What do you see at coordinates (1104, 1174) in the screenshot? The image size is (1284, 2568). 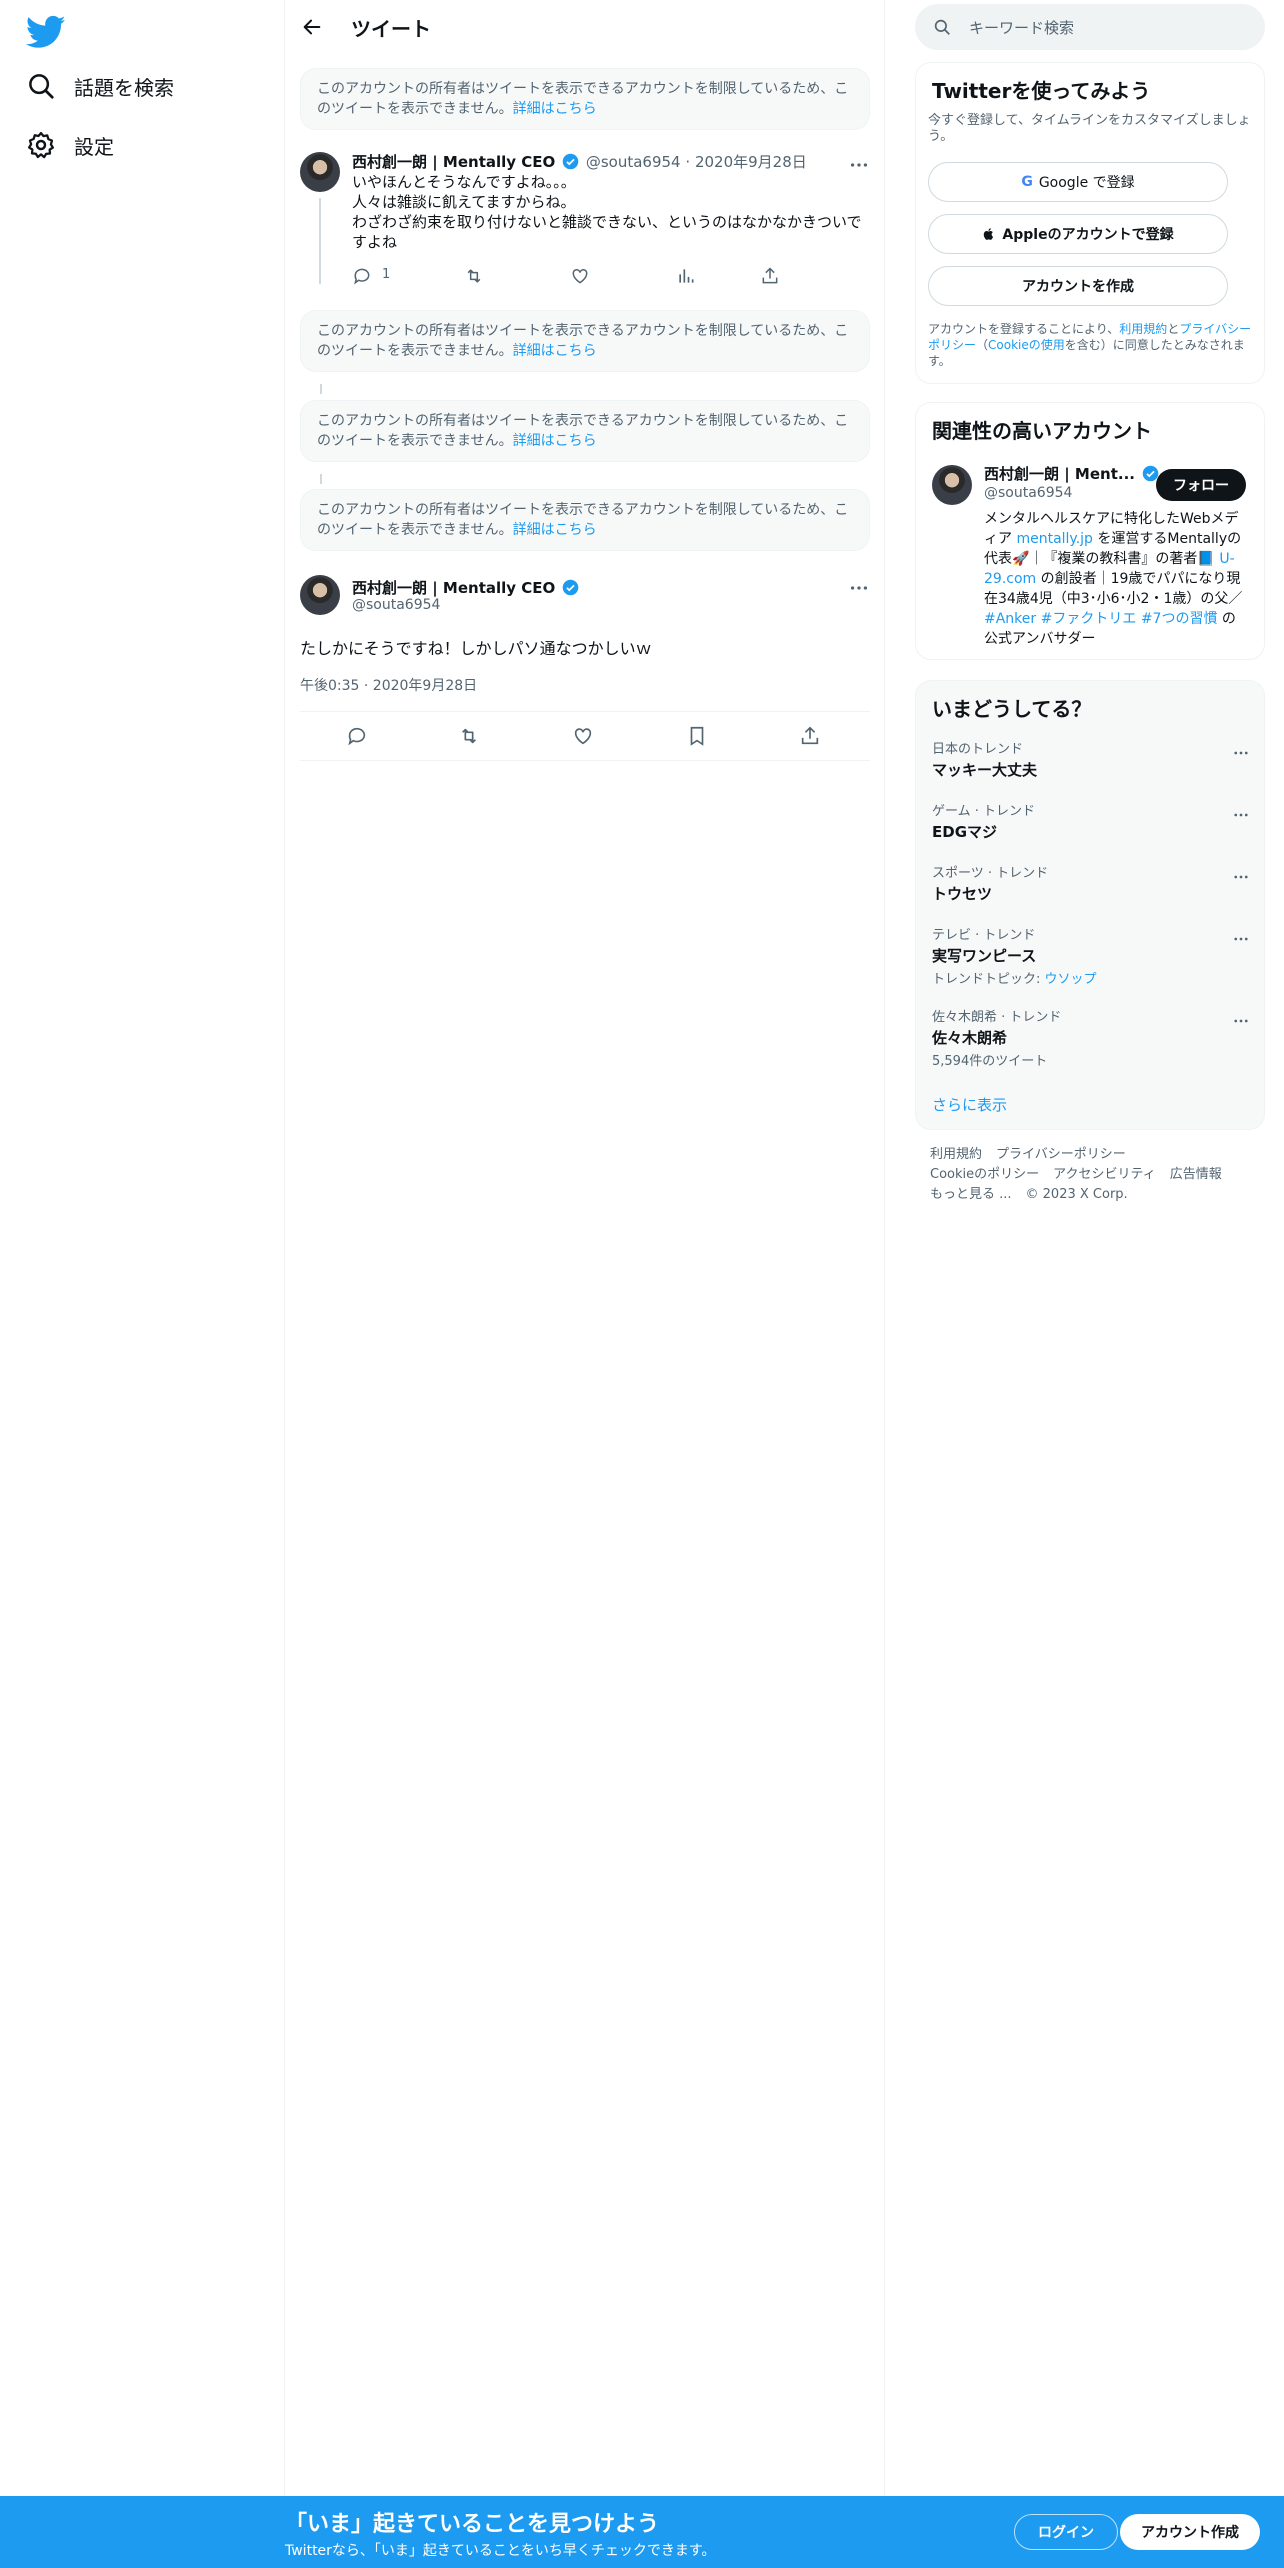 I see `footer-accessibility-link: アクセシビリティ` at bounding box center [1104, 1174].